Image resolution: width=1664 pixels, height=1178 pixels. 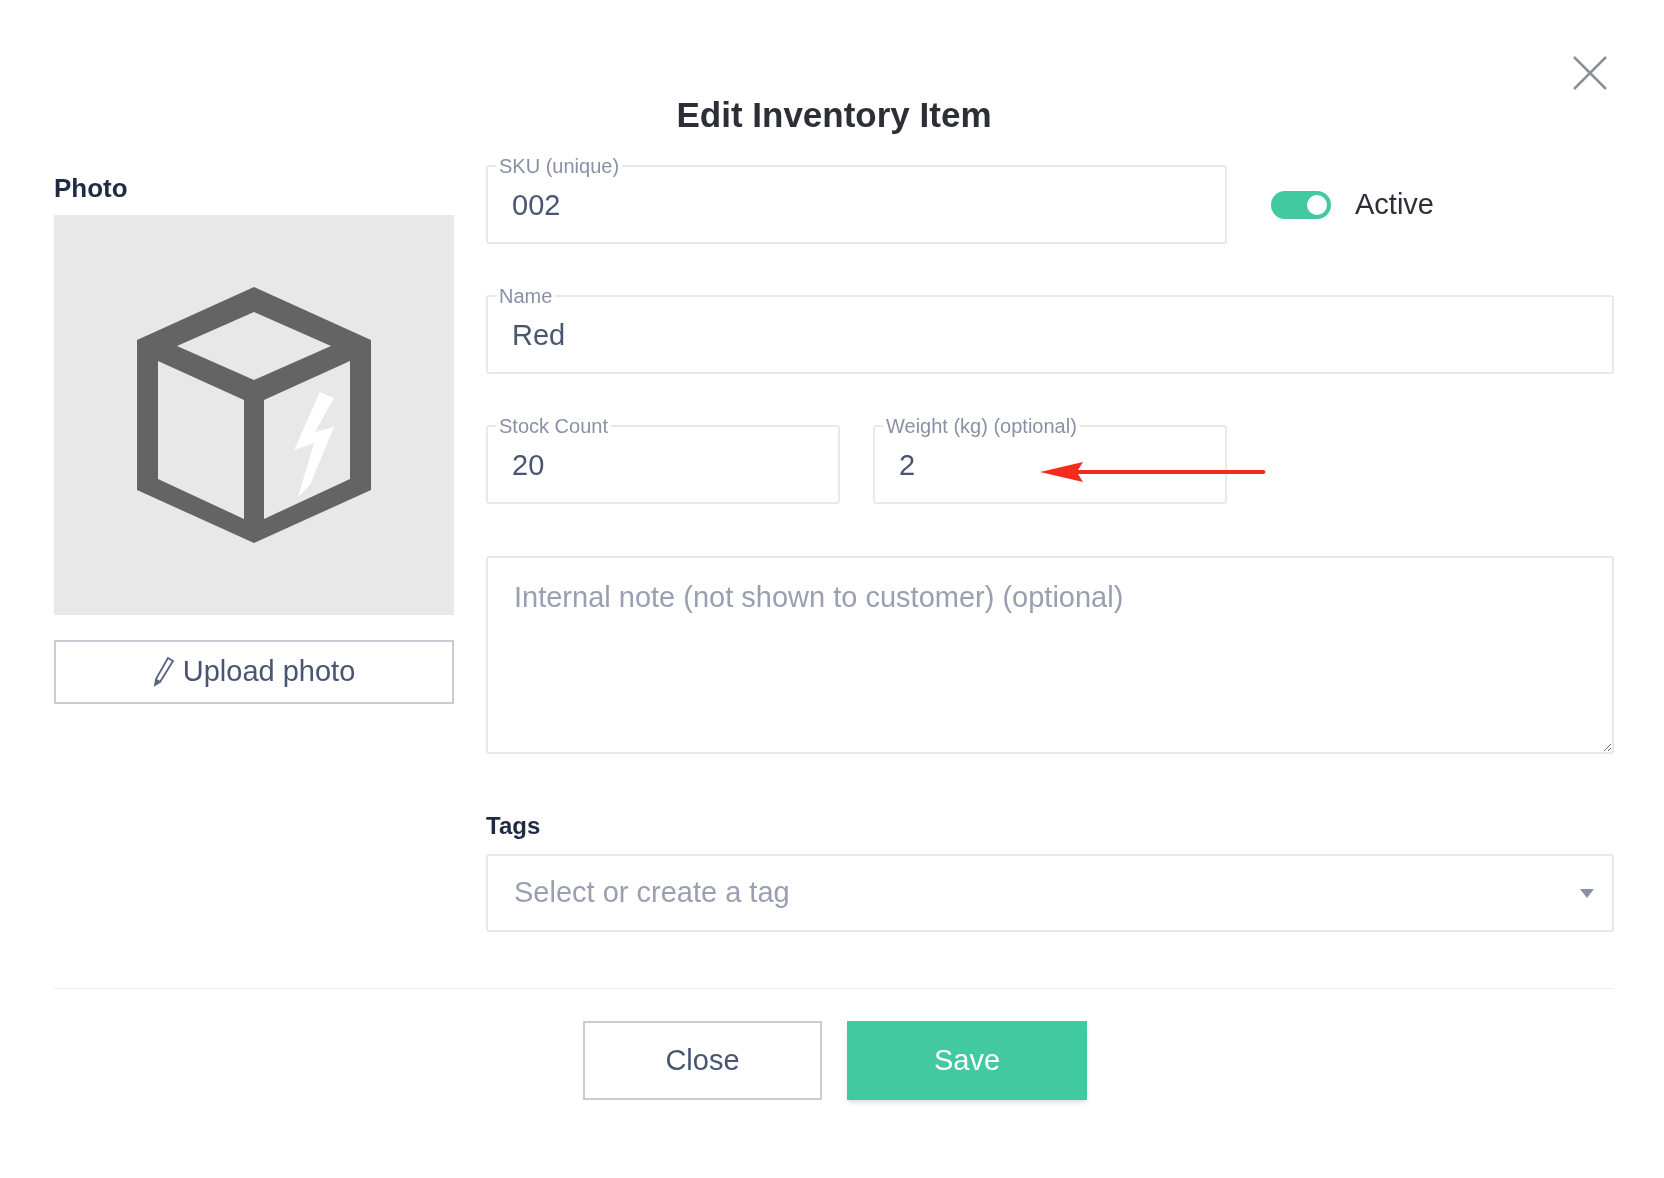 I want to click on name-value-input: Red, so click(x=1050, y=340).